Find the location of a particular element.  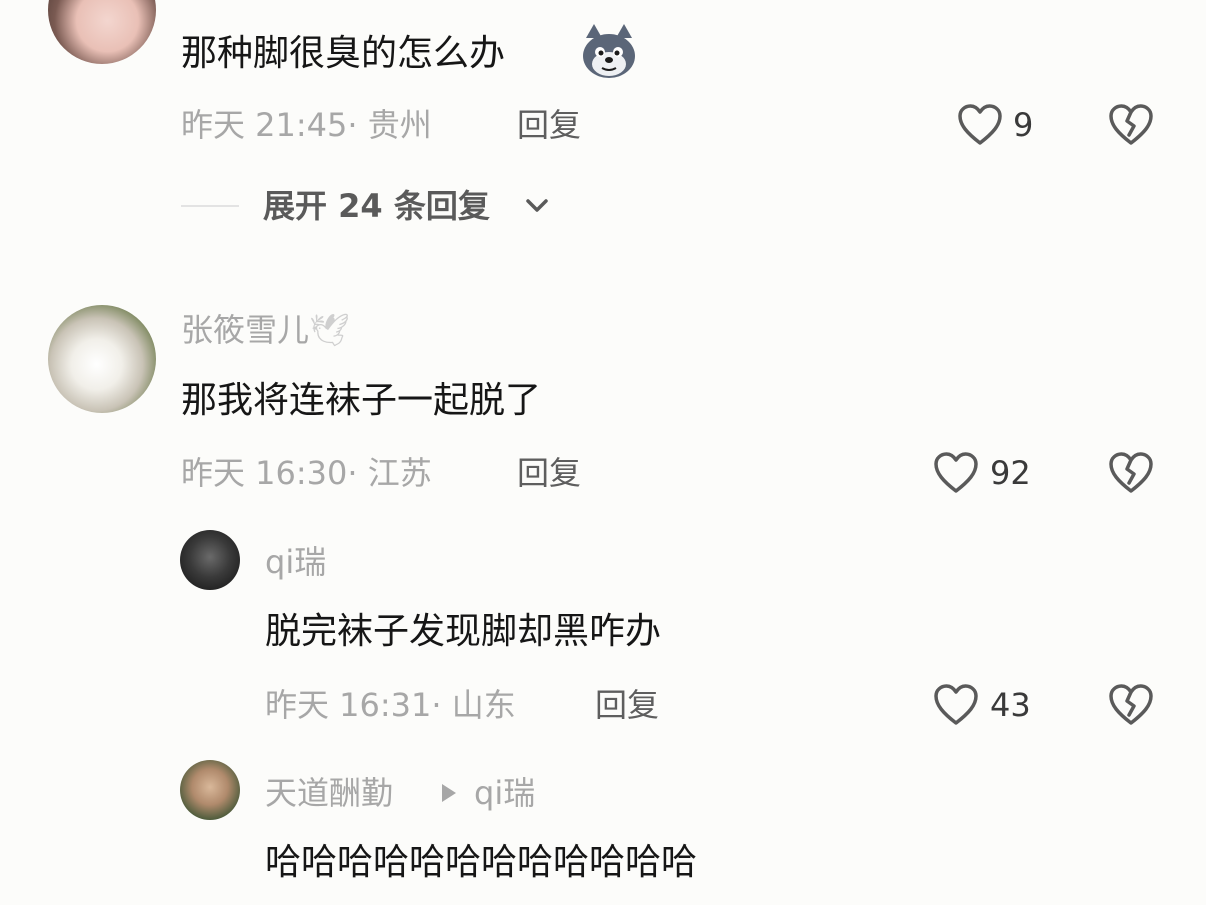

like-count: 43 is located at coordinates (1010, 705).